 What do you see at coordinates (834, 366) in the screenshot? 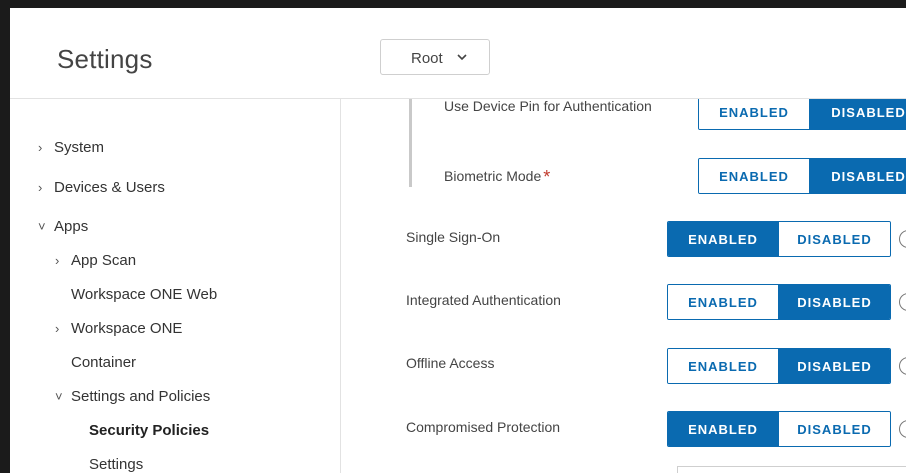
I see `offline-access-disabled-button: DISABLED` at bounding box center [834, 366].